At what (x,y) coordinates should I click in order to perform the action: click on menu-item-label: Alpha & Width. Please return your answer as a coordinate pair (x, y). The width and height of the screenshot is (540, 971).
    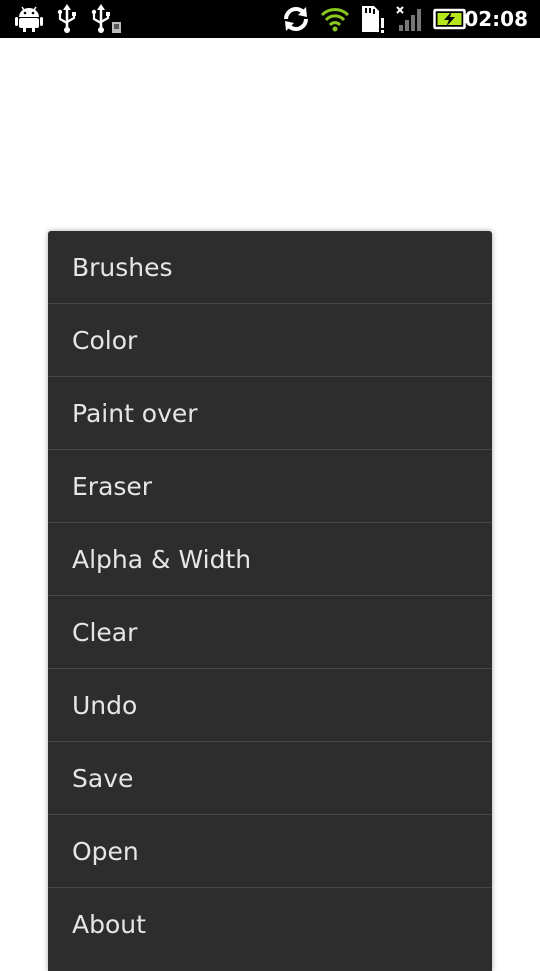
    Looking at the image, I should click on (162, 559).